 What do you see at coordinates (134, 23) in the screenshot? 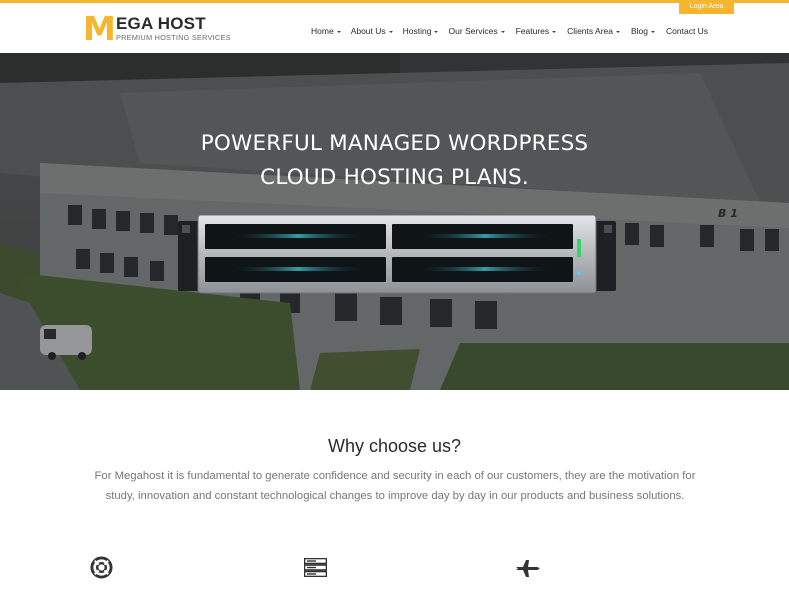
I see `logo-mega: EGA` at bounding box center [134, 23].